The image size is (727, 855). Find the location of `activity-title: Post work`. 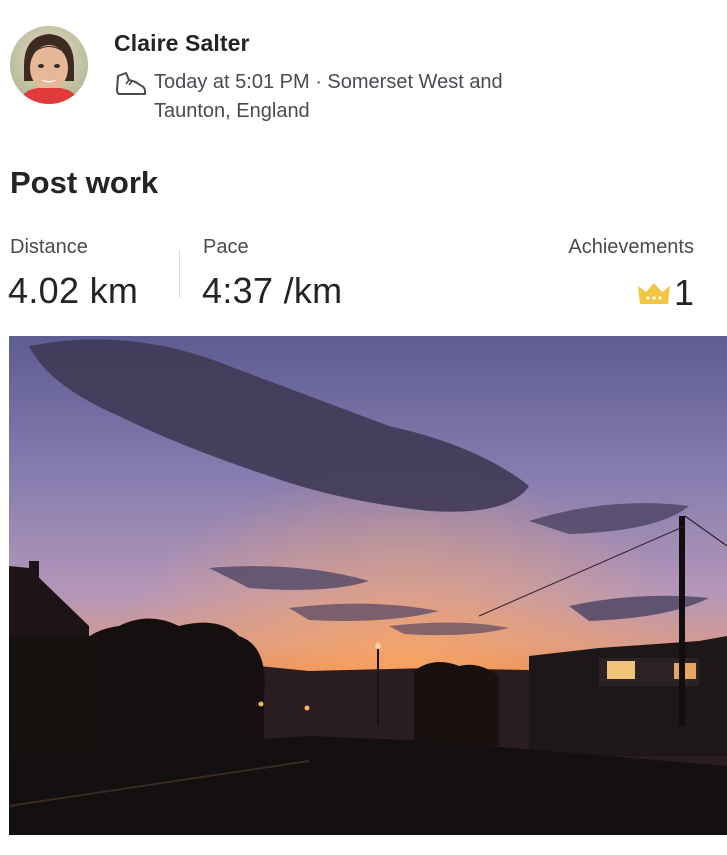

activity-title: Post work is located at coordinates (84, 183).